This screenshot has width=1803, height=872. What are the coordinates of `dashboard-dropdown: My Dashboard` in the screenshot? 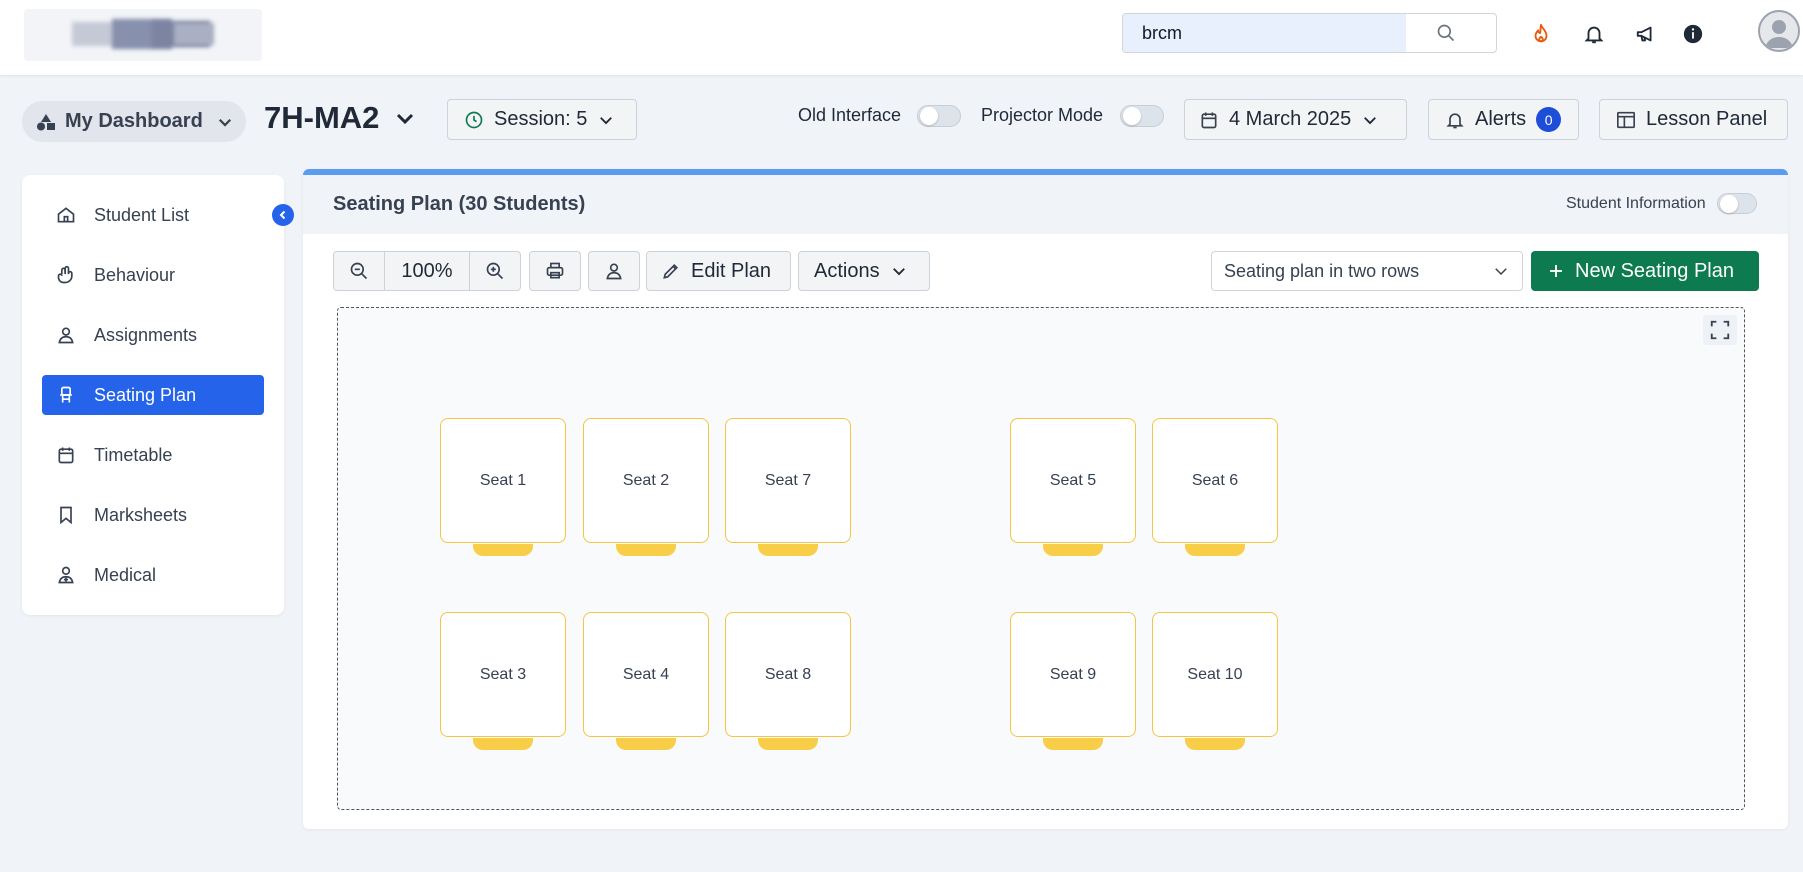 It's located at (134, 121).